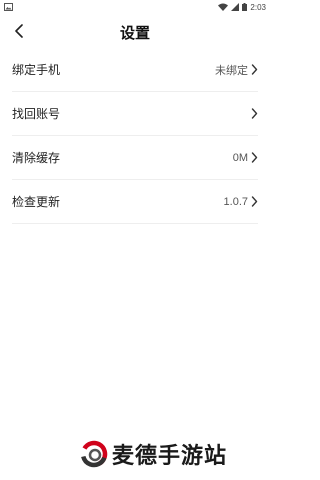  I want to click on page-title: 设置, so click(134, 33).